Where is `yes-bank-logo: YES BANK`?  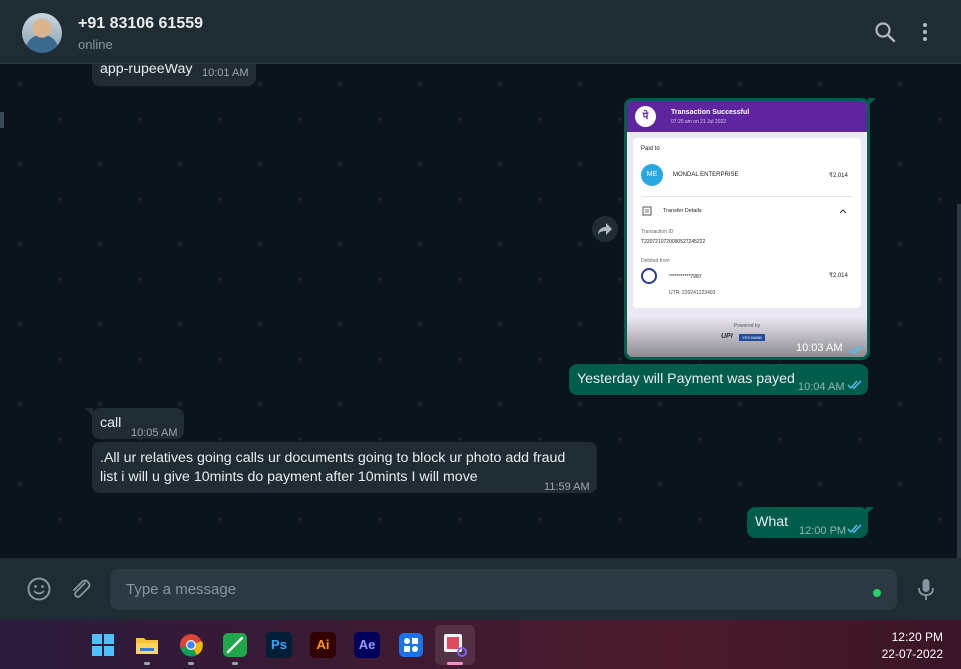 yes-bank-logo: YES BANK is located at coordinates (752, 337).